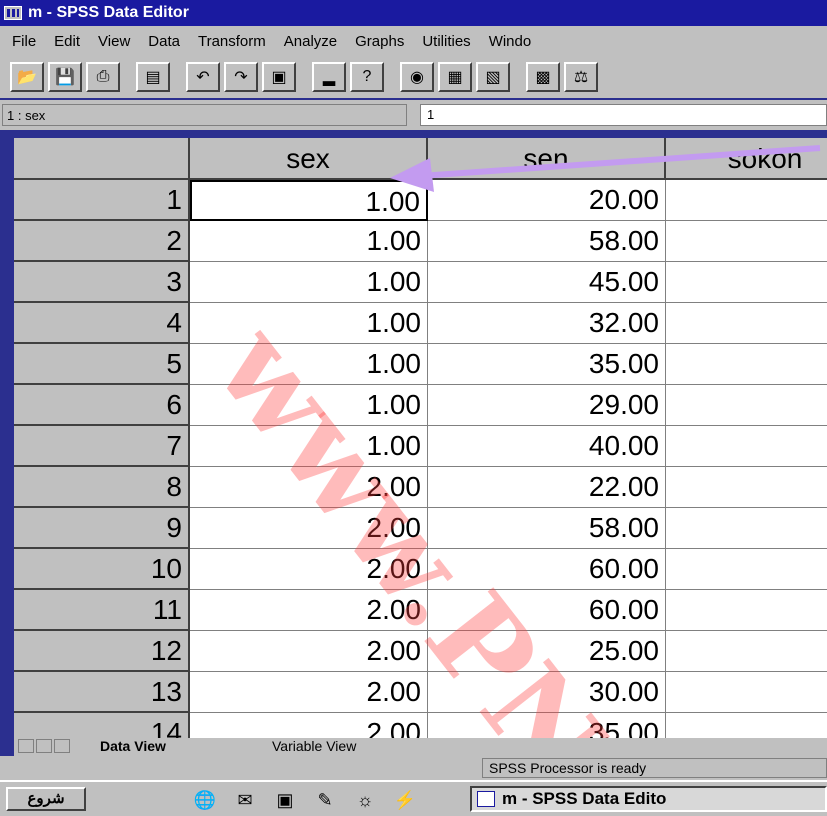  What do you see at coordinates (547, 692) in the screenshot?
I see `data-cell: 30.00` at bounding box center [547, 692].